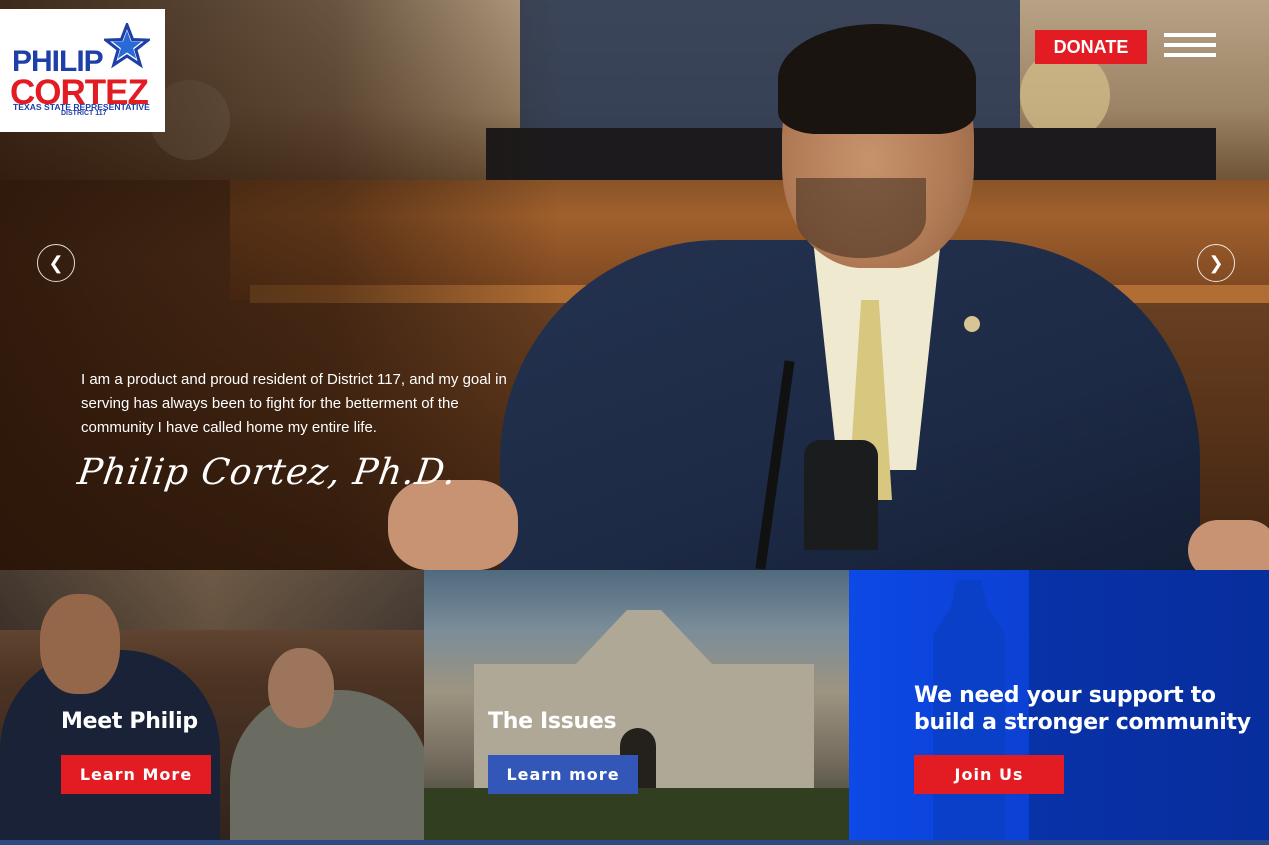 The width and height of the screenshot is (1269, 845). I want to click on chevron-left-icon: ❮, so click(56, 262).